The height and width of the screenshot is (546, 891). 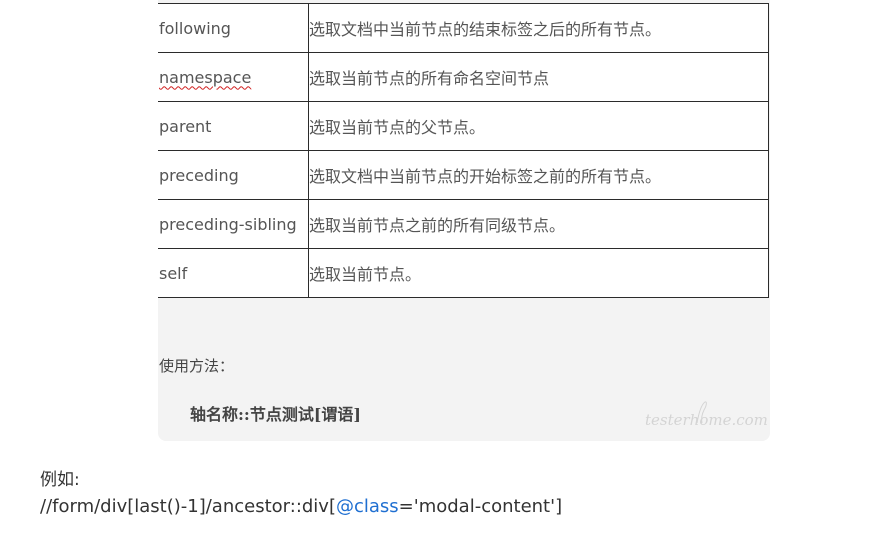 I want to click on table-row: self 选取当前节点。, so click(x=463, y=273).